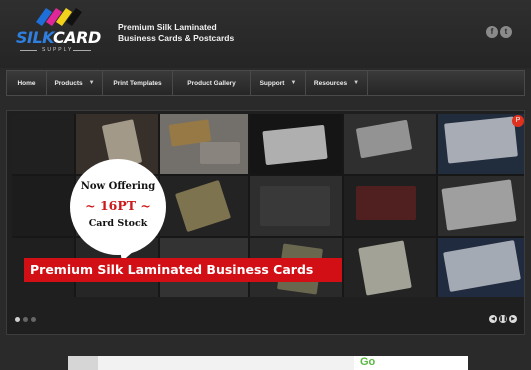 The image size is (531, 370). What do you see at coordinates (183, 270) in the screenshot?
I see `hero-banner: Premium Silk Laminated Business Cards` at bounding box center [183, 270].